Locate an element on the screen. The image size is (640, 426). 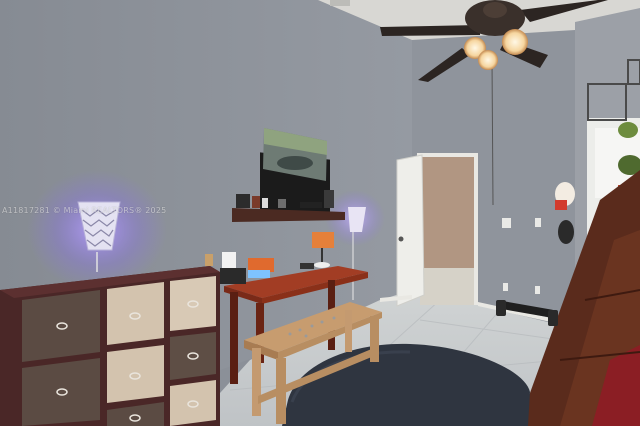
door-knob is located at coordinates (401, 239).